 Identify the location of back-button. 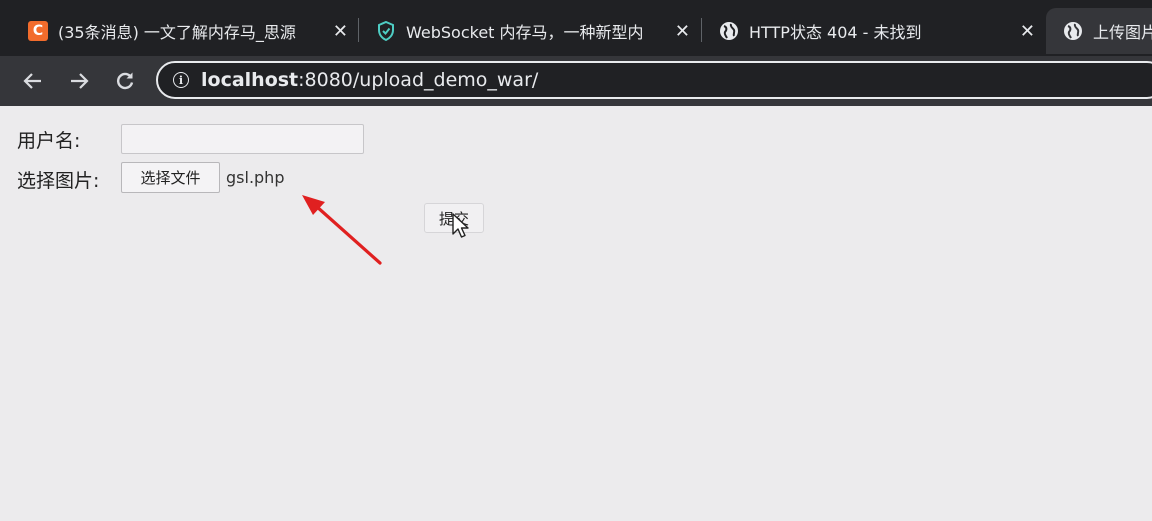
(33, 81).